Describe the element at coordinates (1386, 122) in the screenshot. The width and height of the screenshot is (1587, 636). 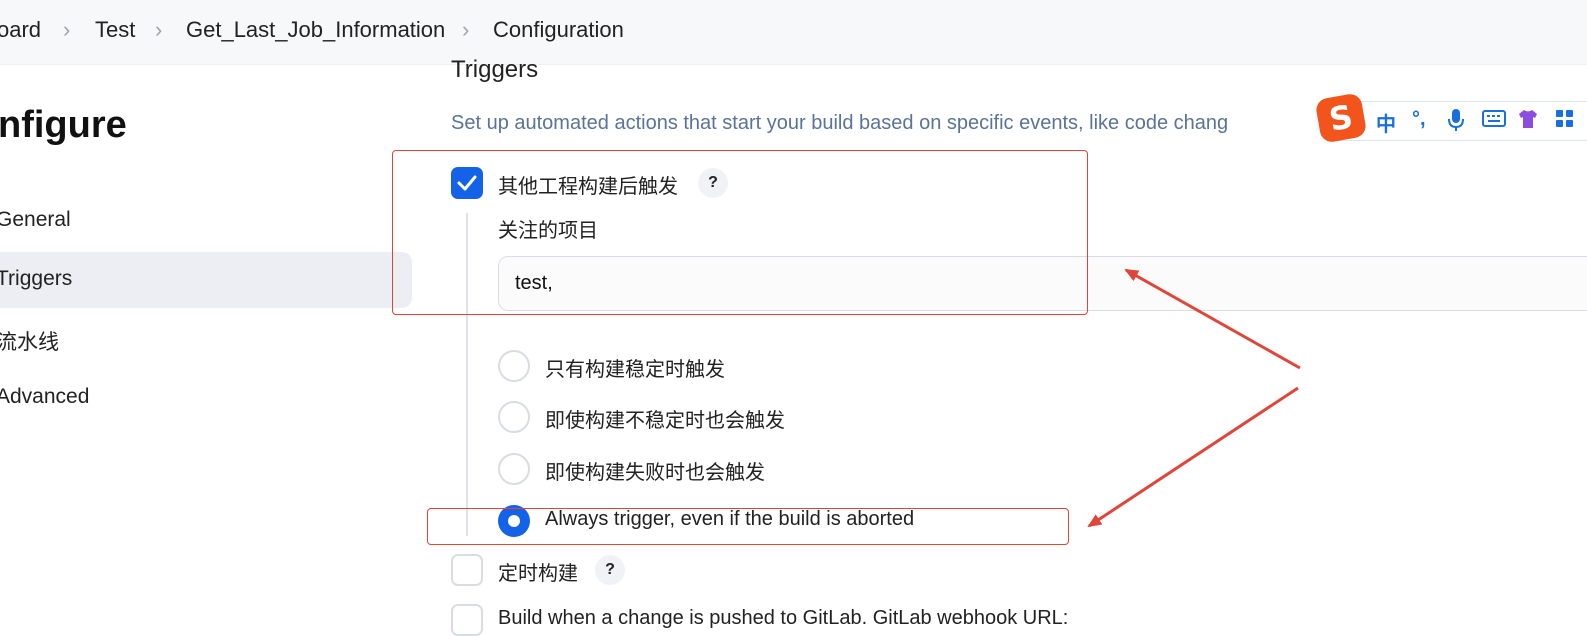
I see `chinese-mode-icon: 中` at that location.